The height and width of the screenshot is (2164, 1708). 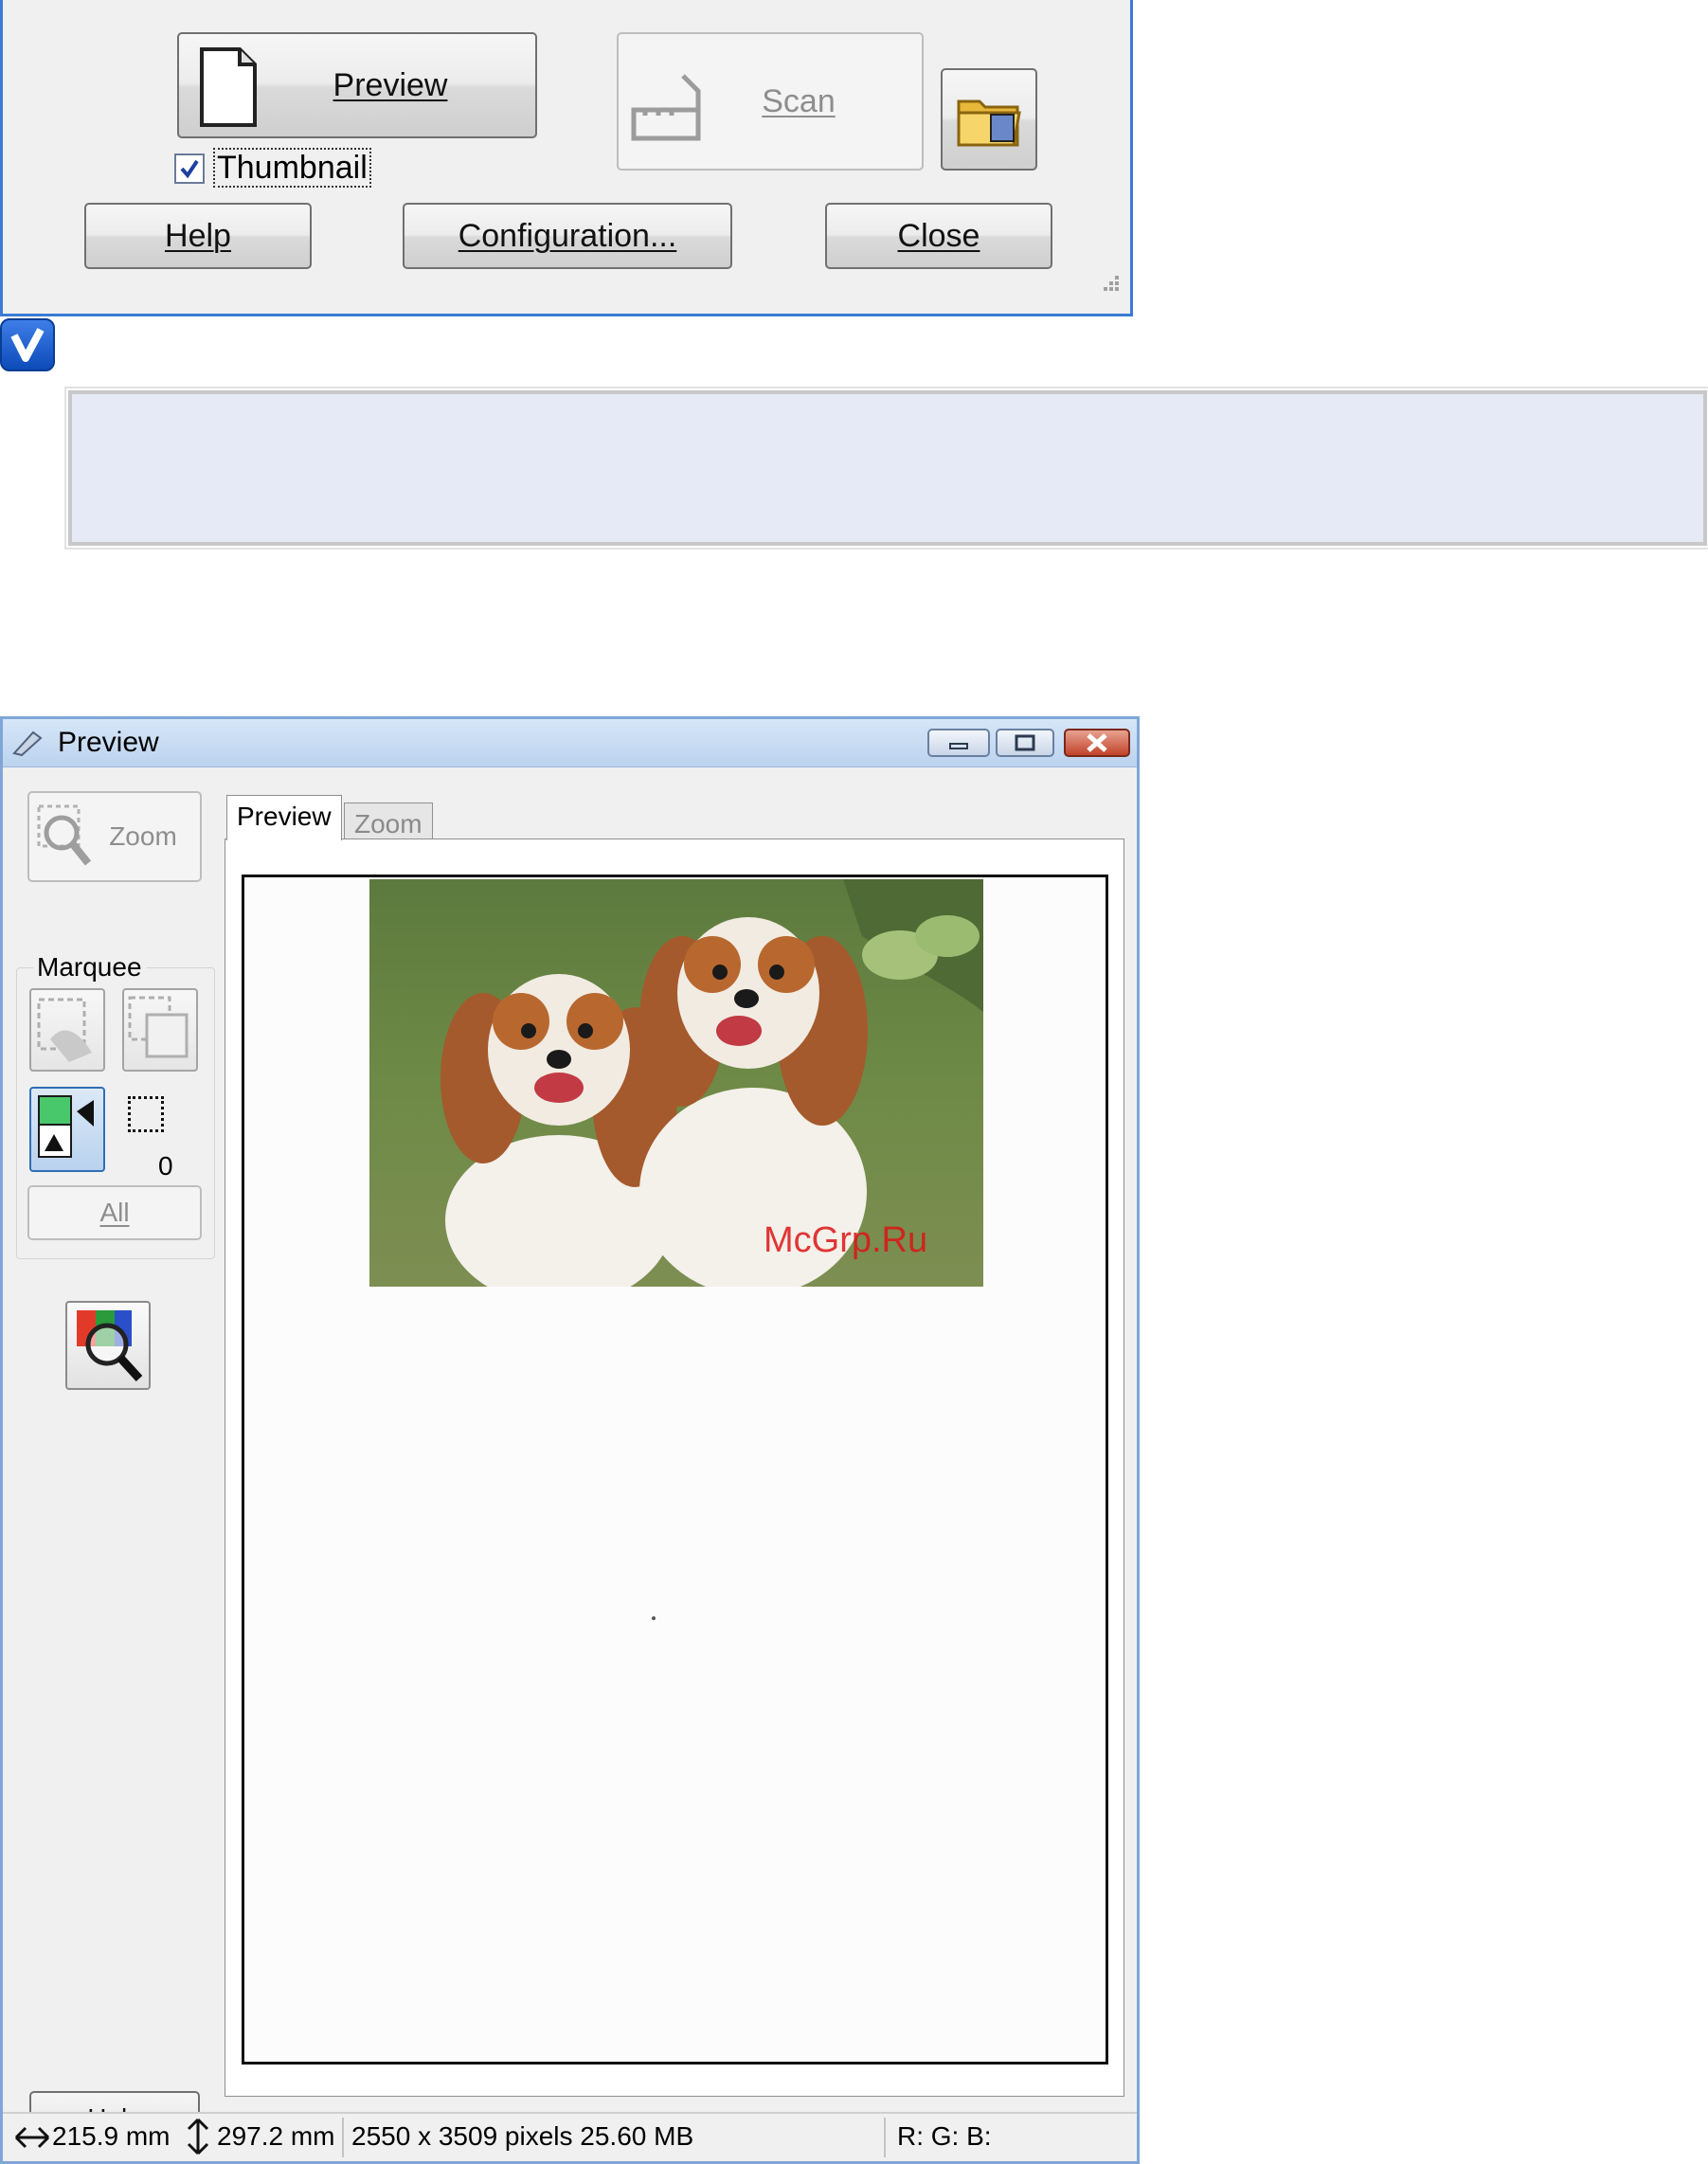 I want to click on delete-marquee-button, so click(x=67, y=1030).